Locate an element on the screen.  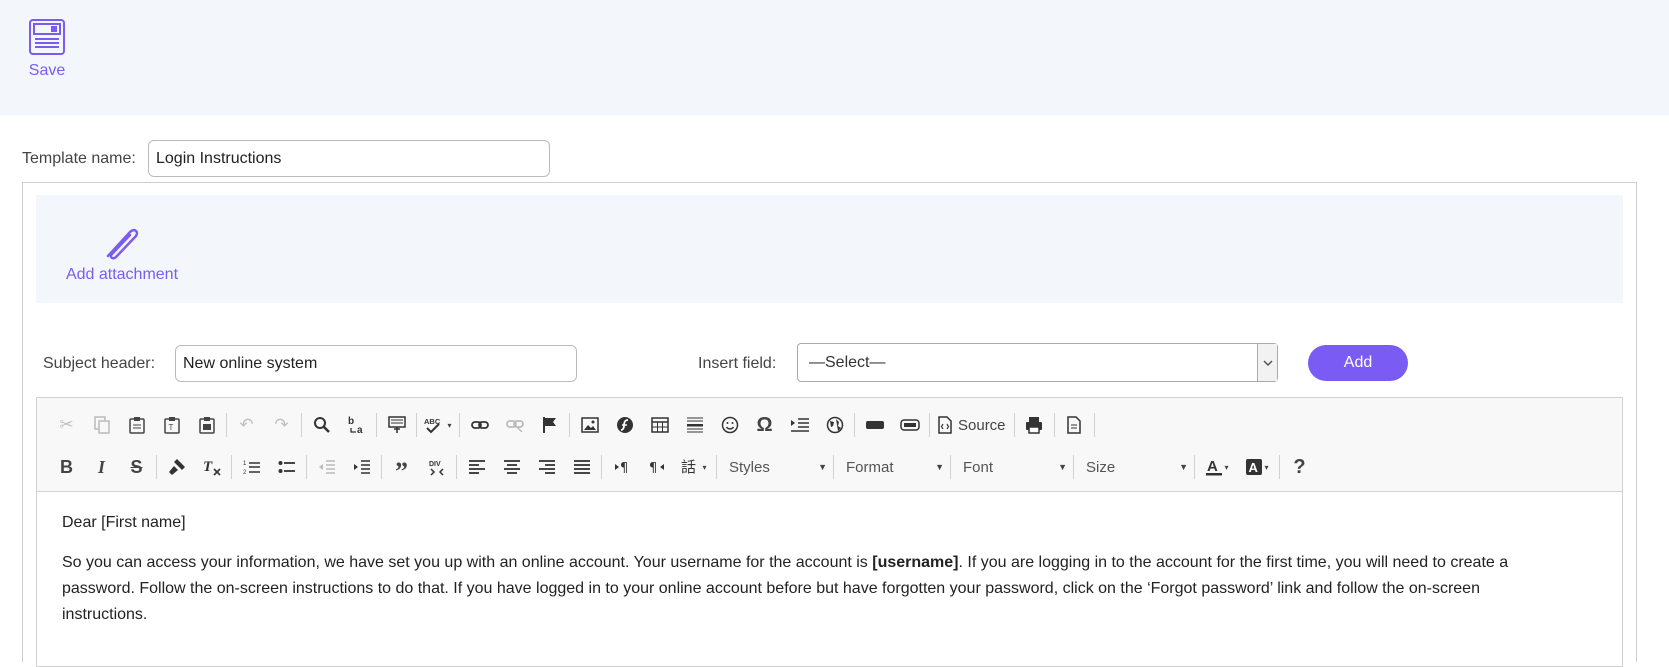
language-icon: 話 ▾ is located at coordinates (694, 467).